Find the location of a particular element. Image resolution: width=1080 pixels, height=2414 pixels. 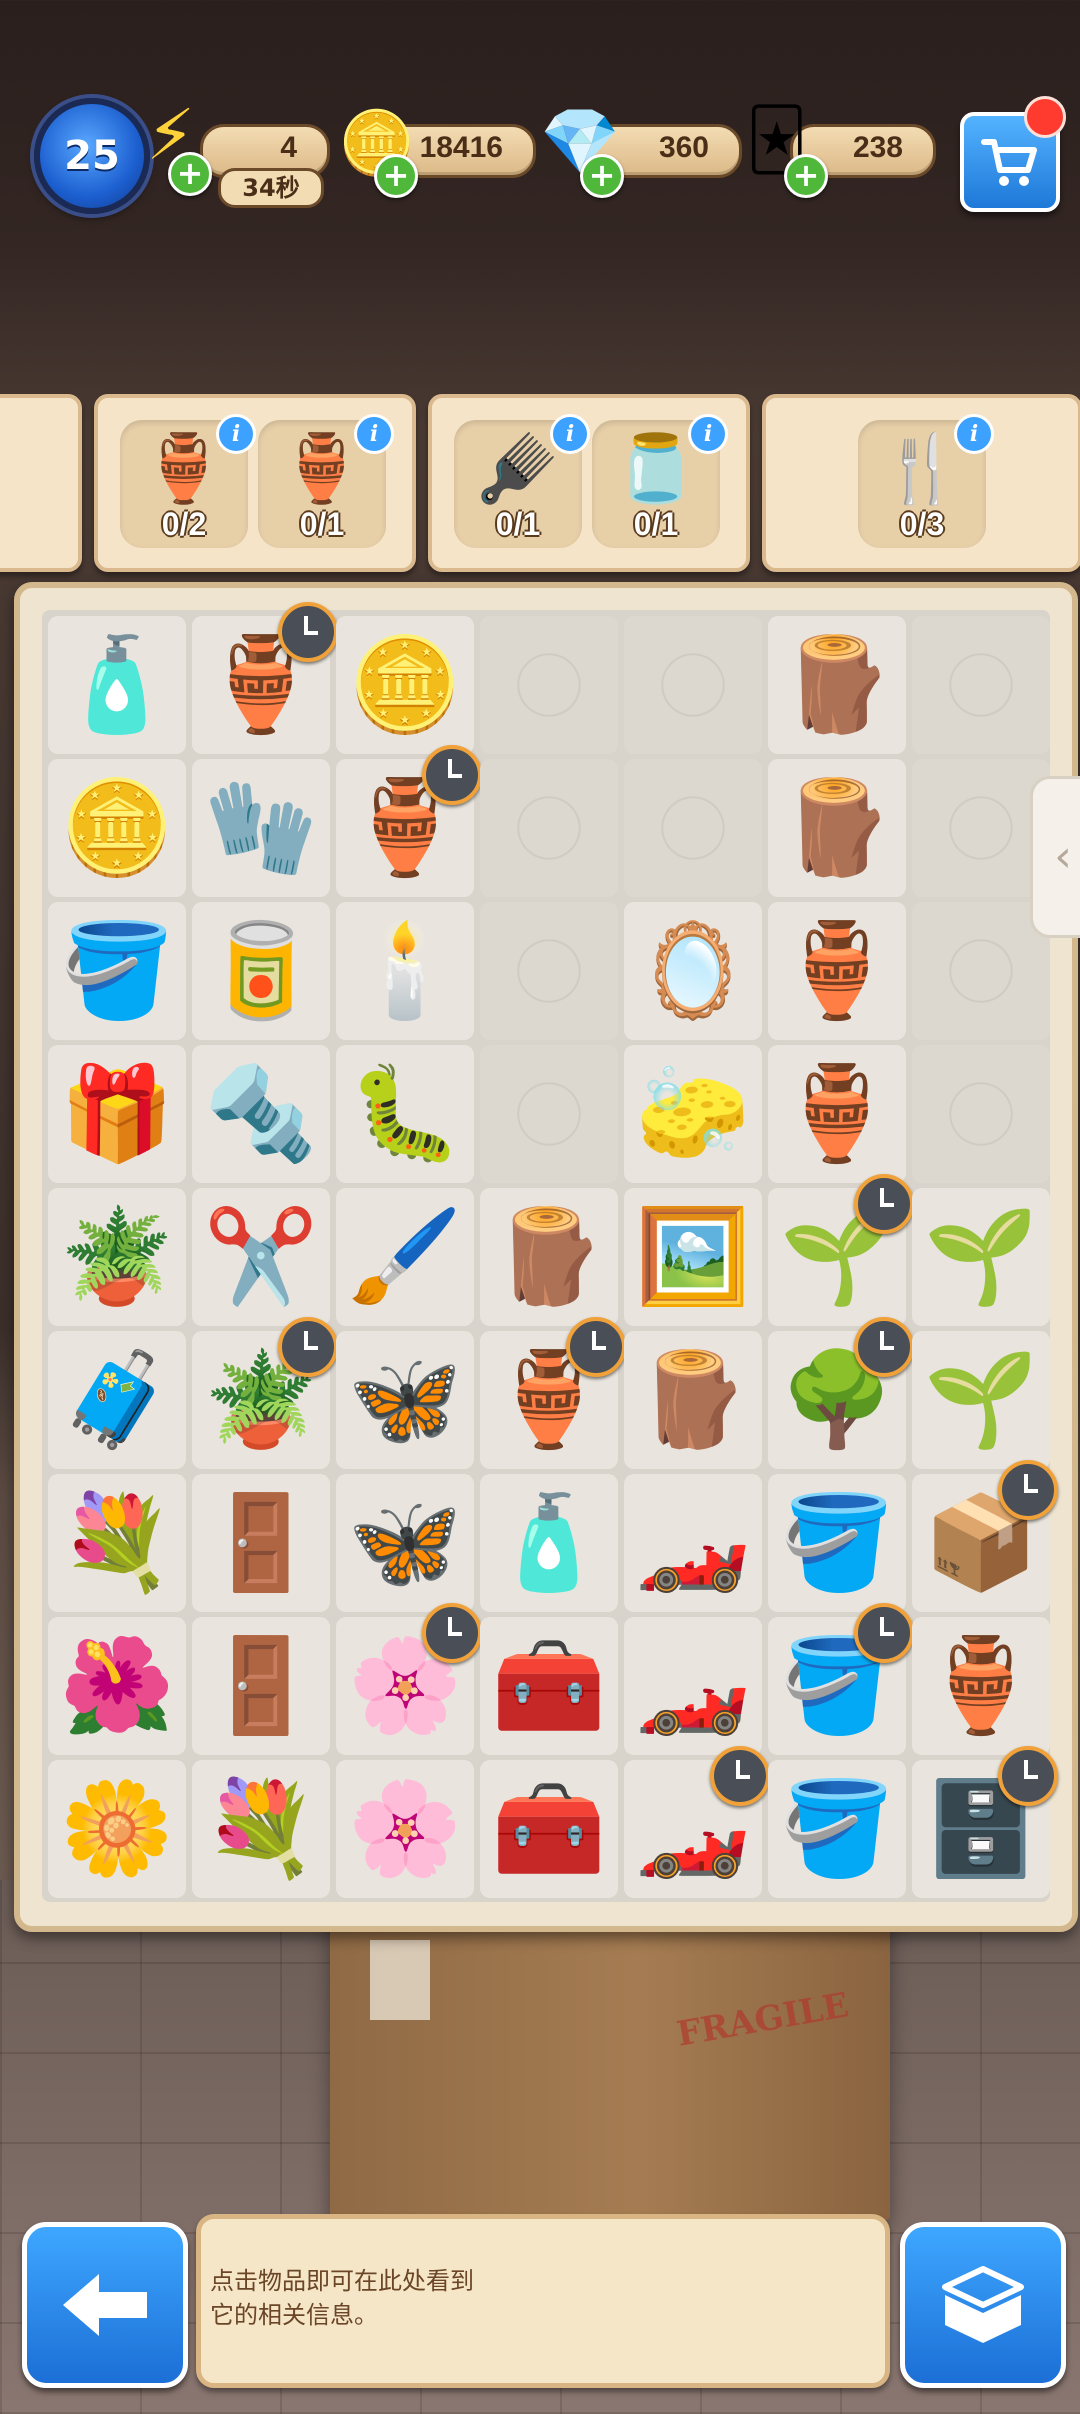

order-card-1: 🏺 0/2 i 🏺 0/1 i is located at coordinates (255, 483).